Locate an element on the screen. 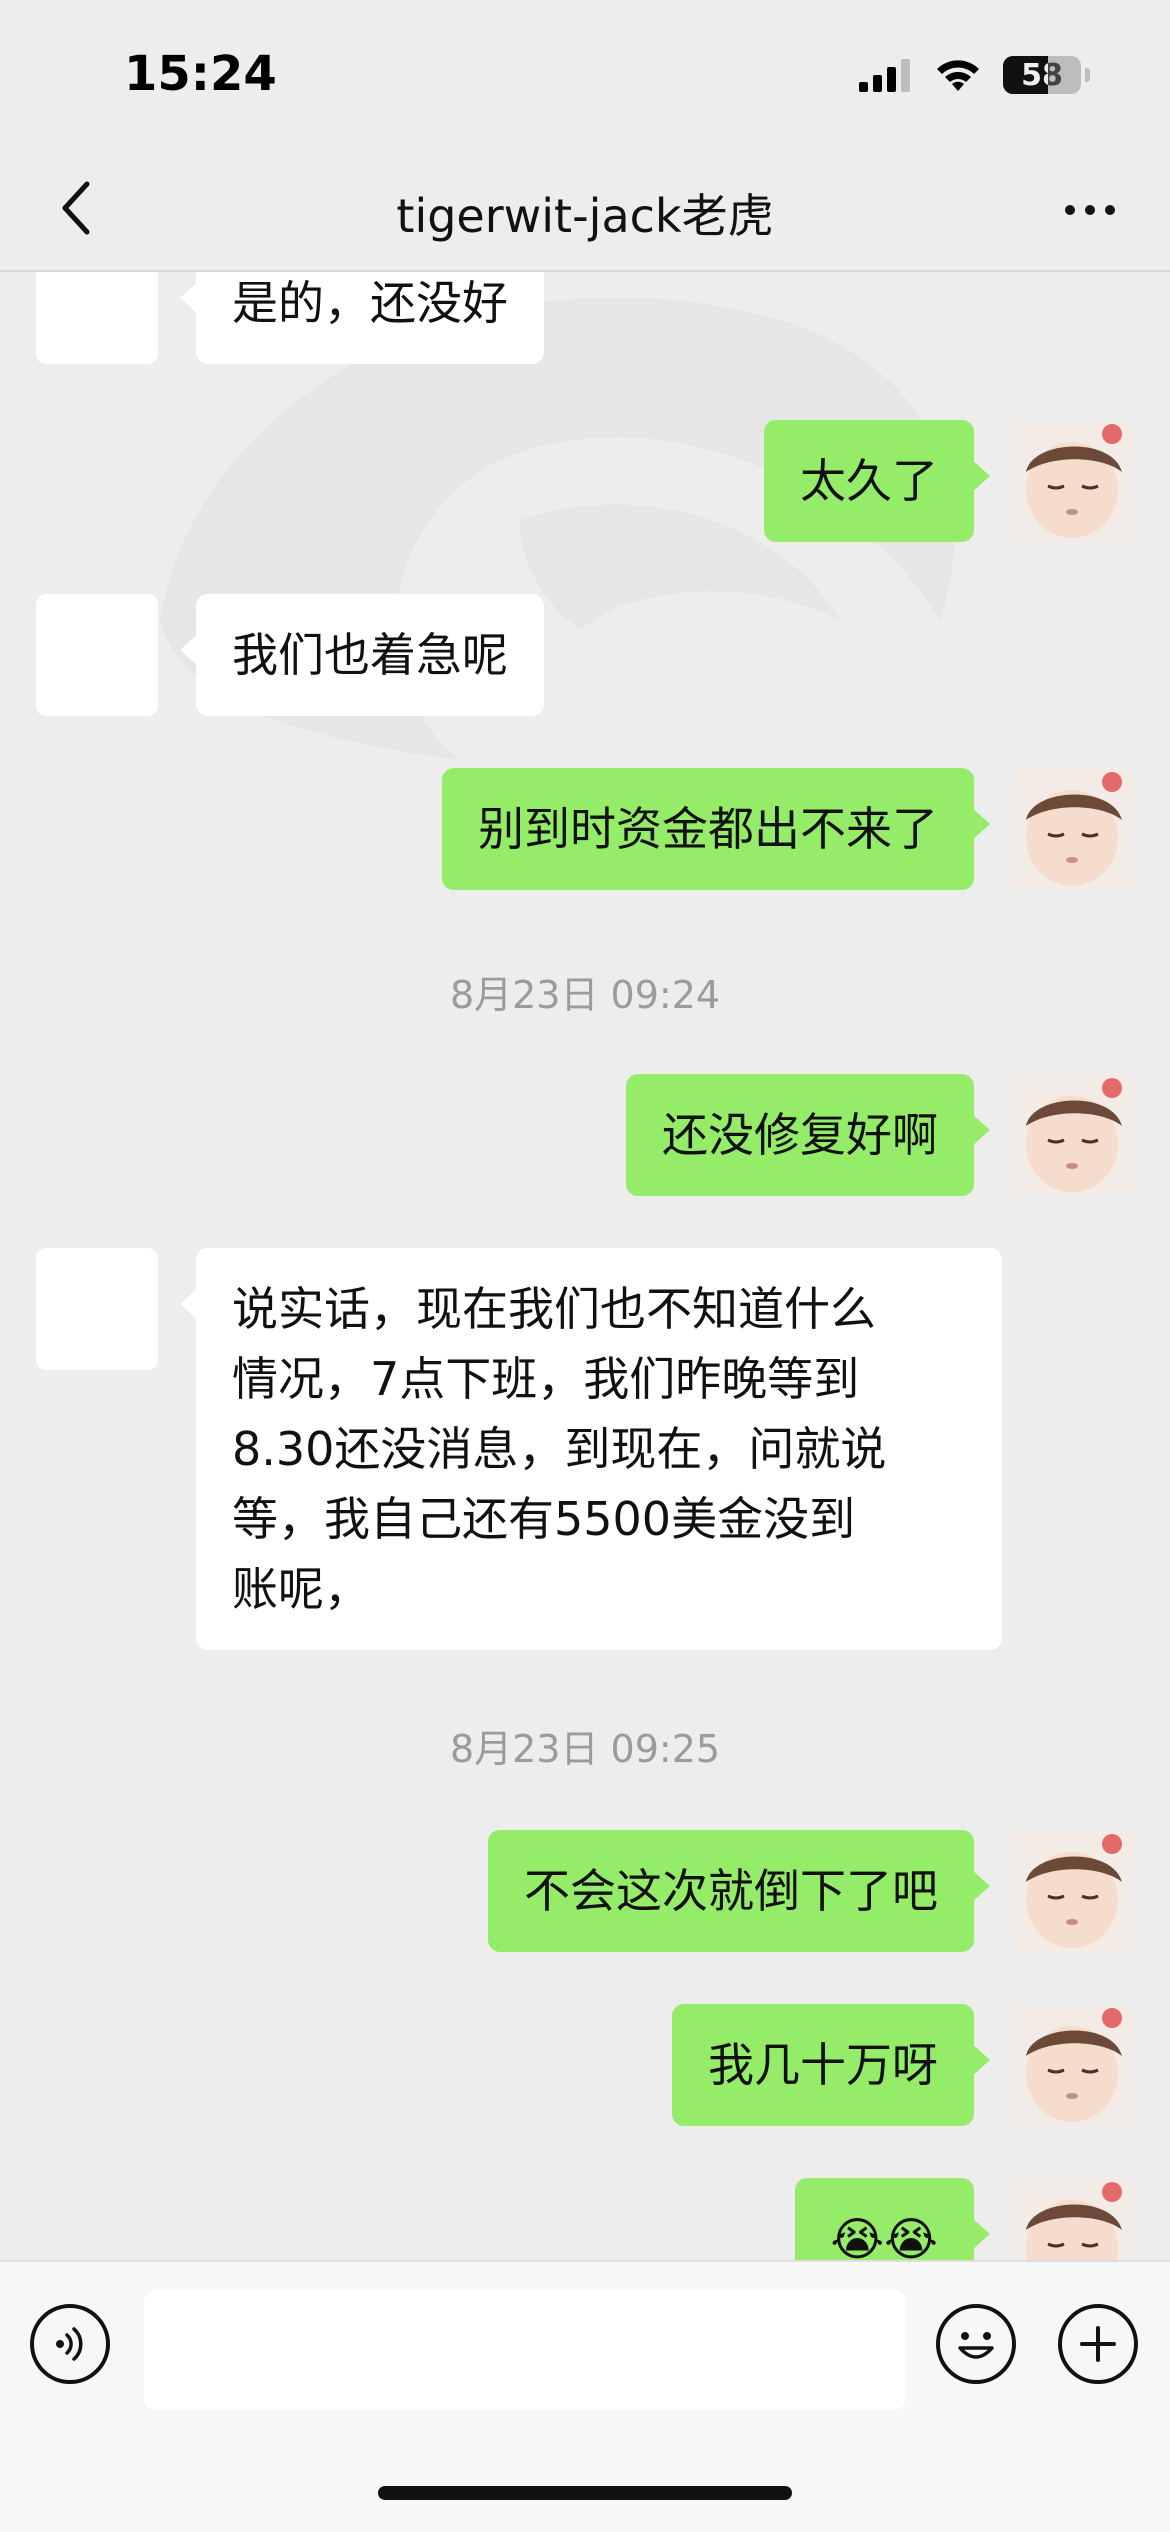 Image resolution: width=1170 pixels, height=2532 pixels. more-dots-icon is located at coordinates (1070, 210).